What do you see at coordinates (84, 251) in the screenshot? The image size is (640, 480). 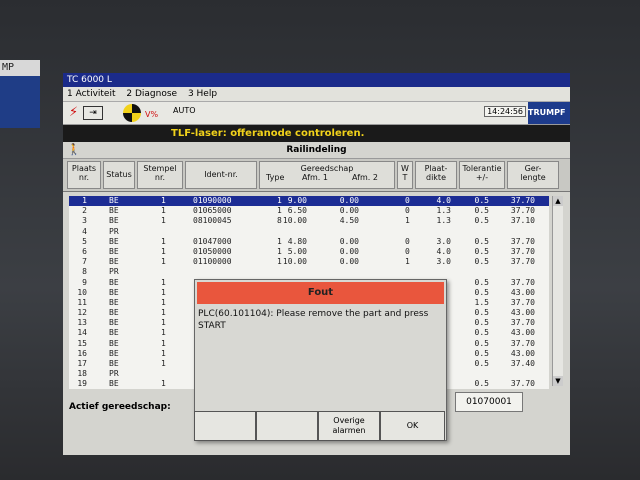 I see `cell-nr: 6` at bounding box center [84, 251].